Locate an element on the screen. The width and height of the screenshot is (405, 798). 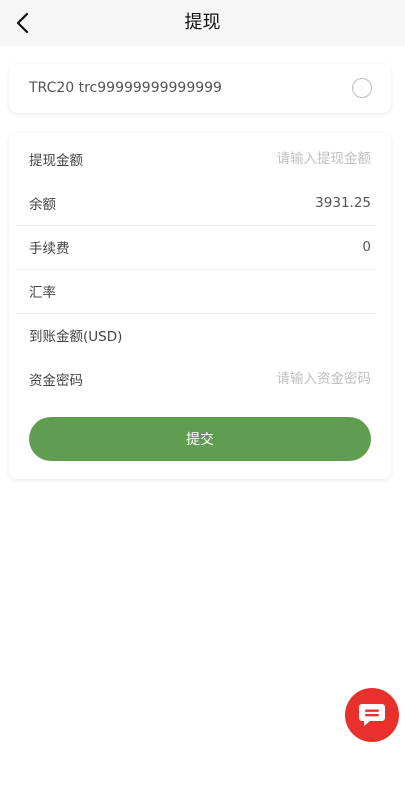
fee-value: 0 is located at coordinates (366, 247).